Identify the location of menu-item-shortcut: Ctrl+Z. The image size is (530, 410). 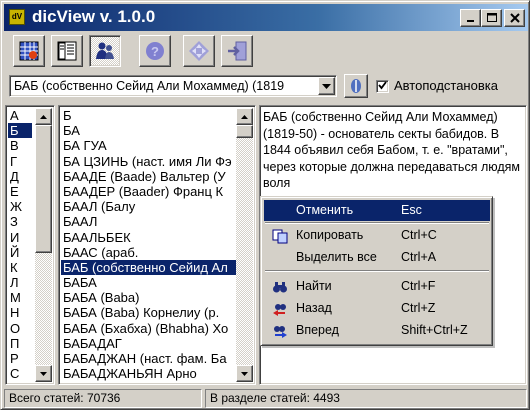
(418, 308).